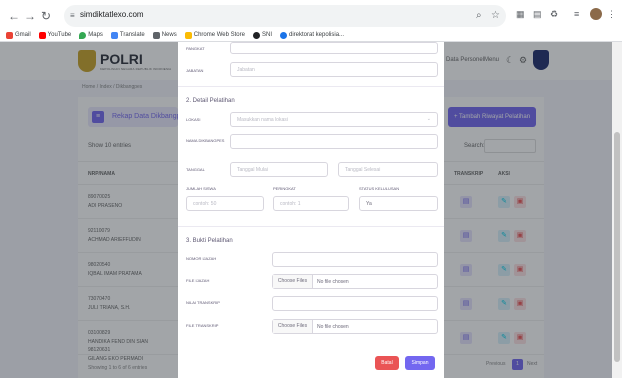 The image size is (622, 378). What do you see at coordinates (210, 101) in the screenshot?
I see `section-detail-pelatihan: 2. Detail Pelatihan` at bounding box center [210, 101].